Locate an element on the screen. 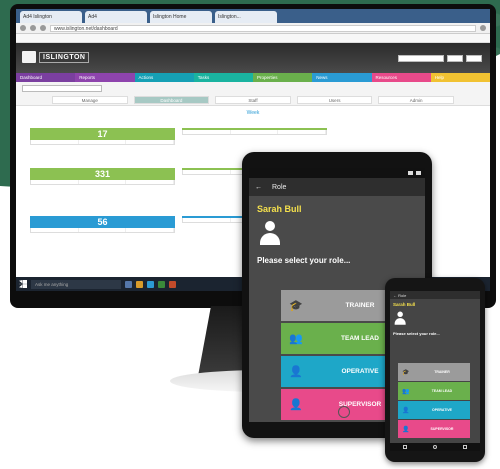  browser-tab: Ad4 Islington is located at coordinates (51, 17).